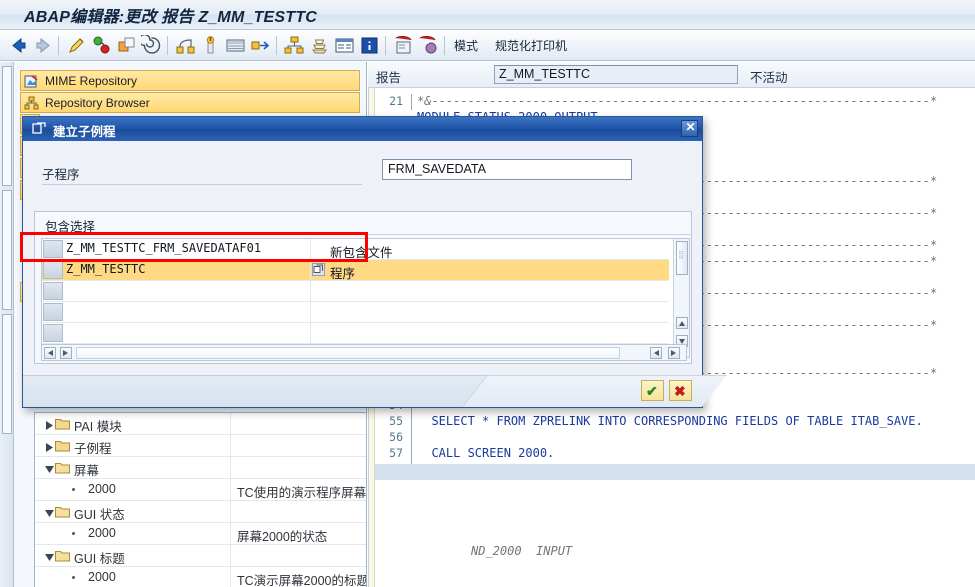  I want to click on close-icon, so click(690, 128).